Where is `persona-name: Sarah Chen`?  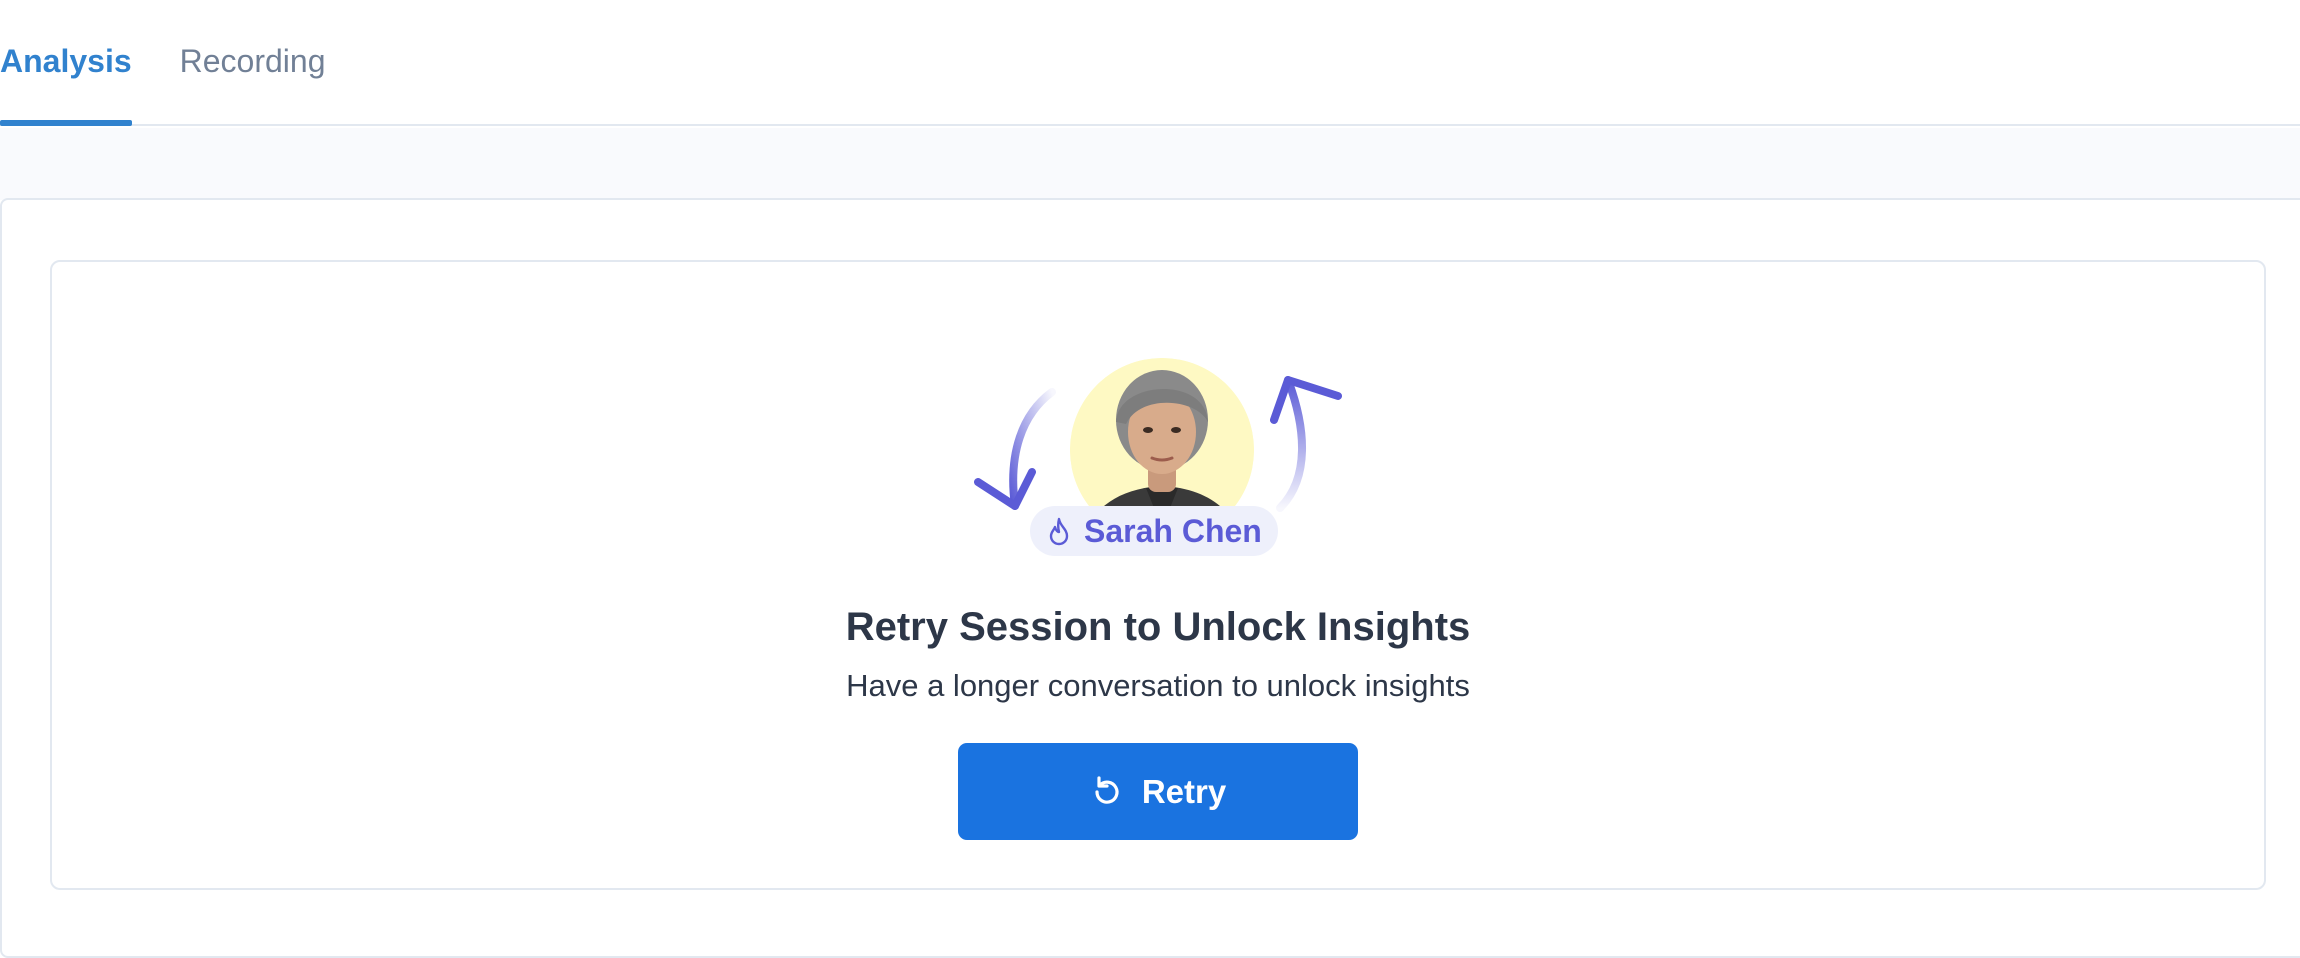
persona-name: Sarah Chen is located at coordinates (1173, 530).